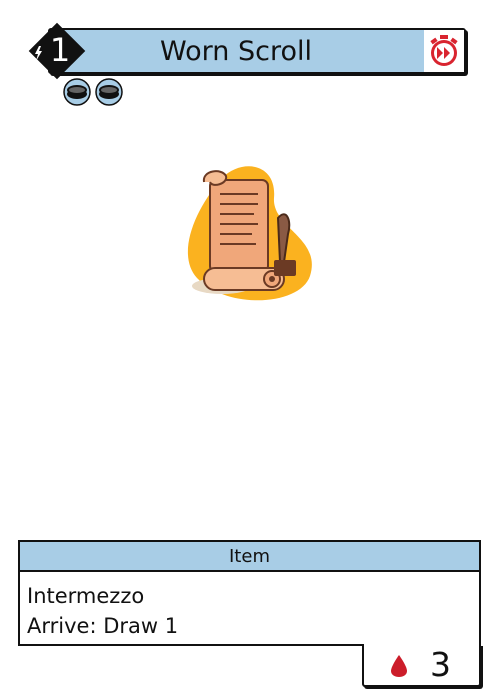 The width and height of the screenshot is (500, 700). What do you see at coordinates (249, 233) in the screenshot?
I see `scroll-with-quill-illustration` at bounding box center [249, 233].